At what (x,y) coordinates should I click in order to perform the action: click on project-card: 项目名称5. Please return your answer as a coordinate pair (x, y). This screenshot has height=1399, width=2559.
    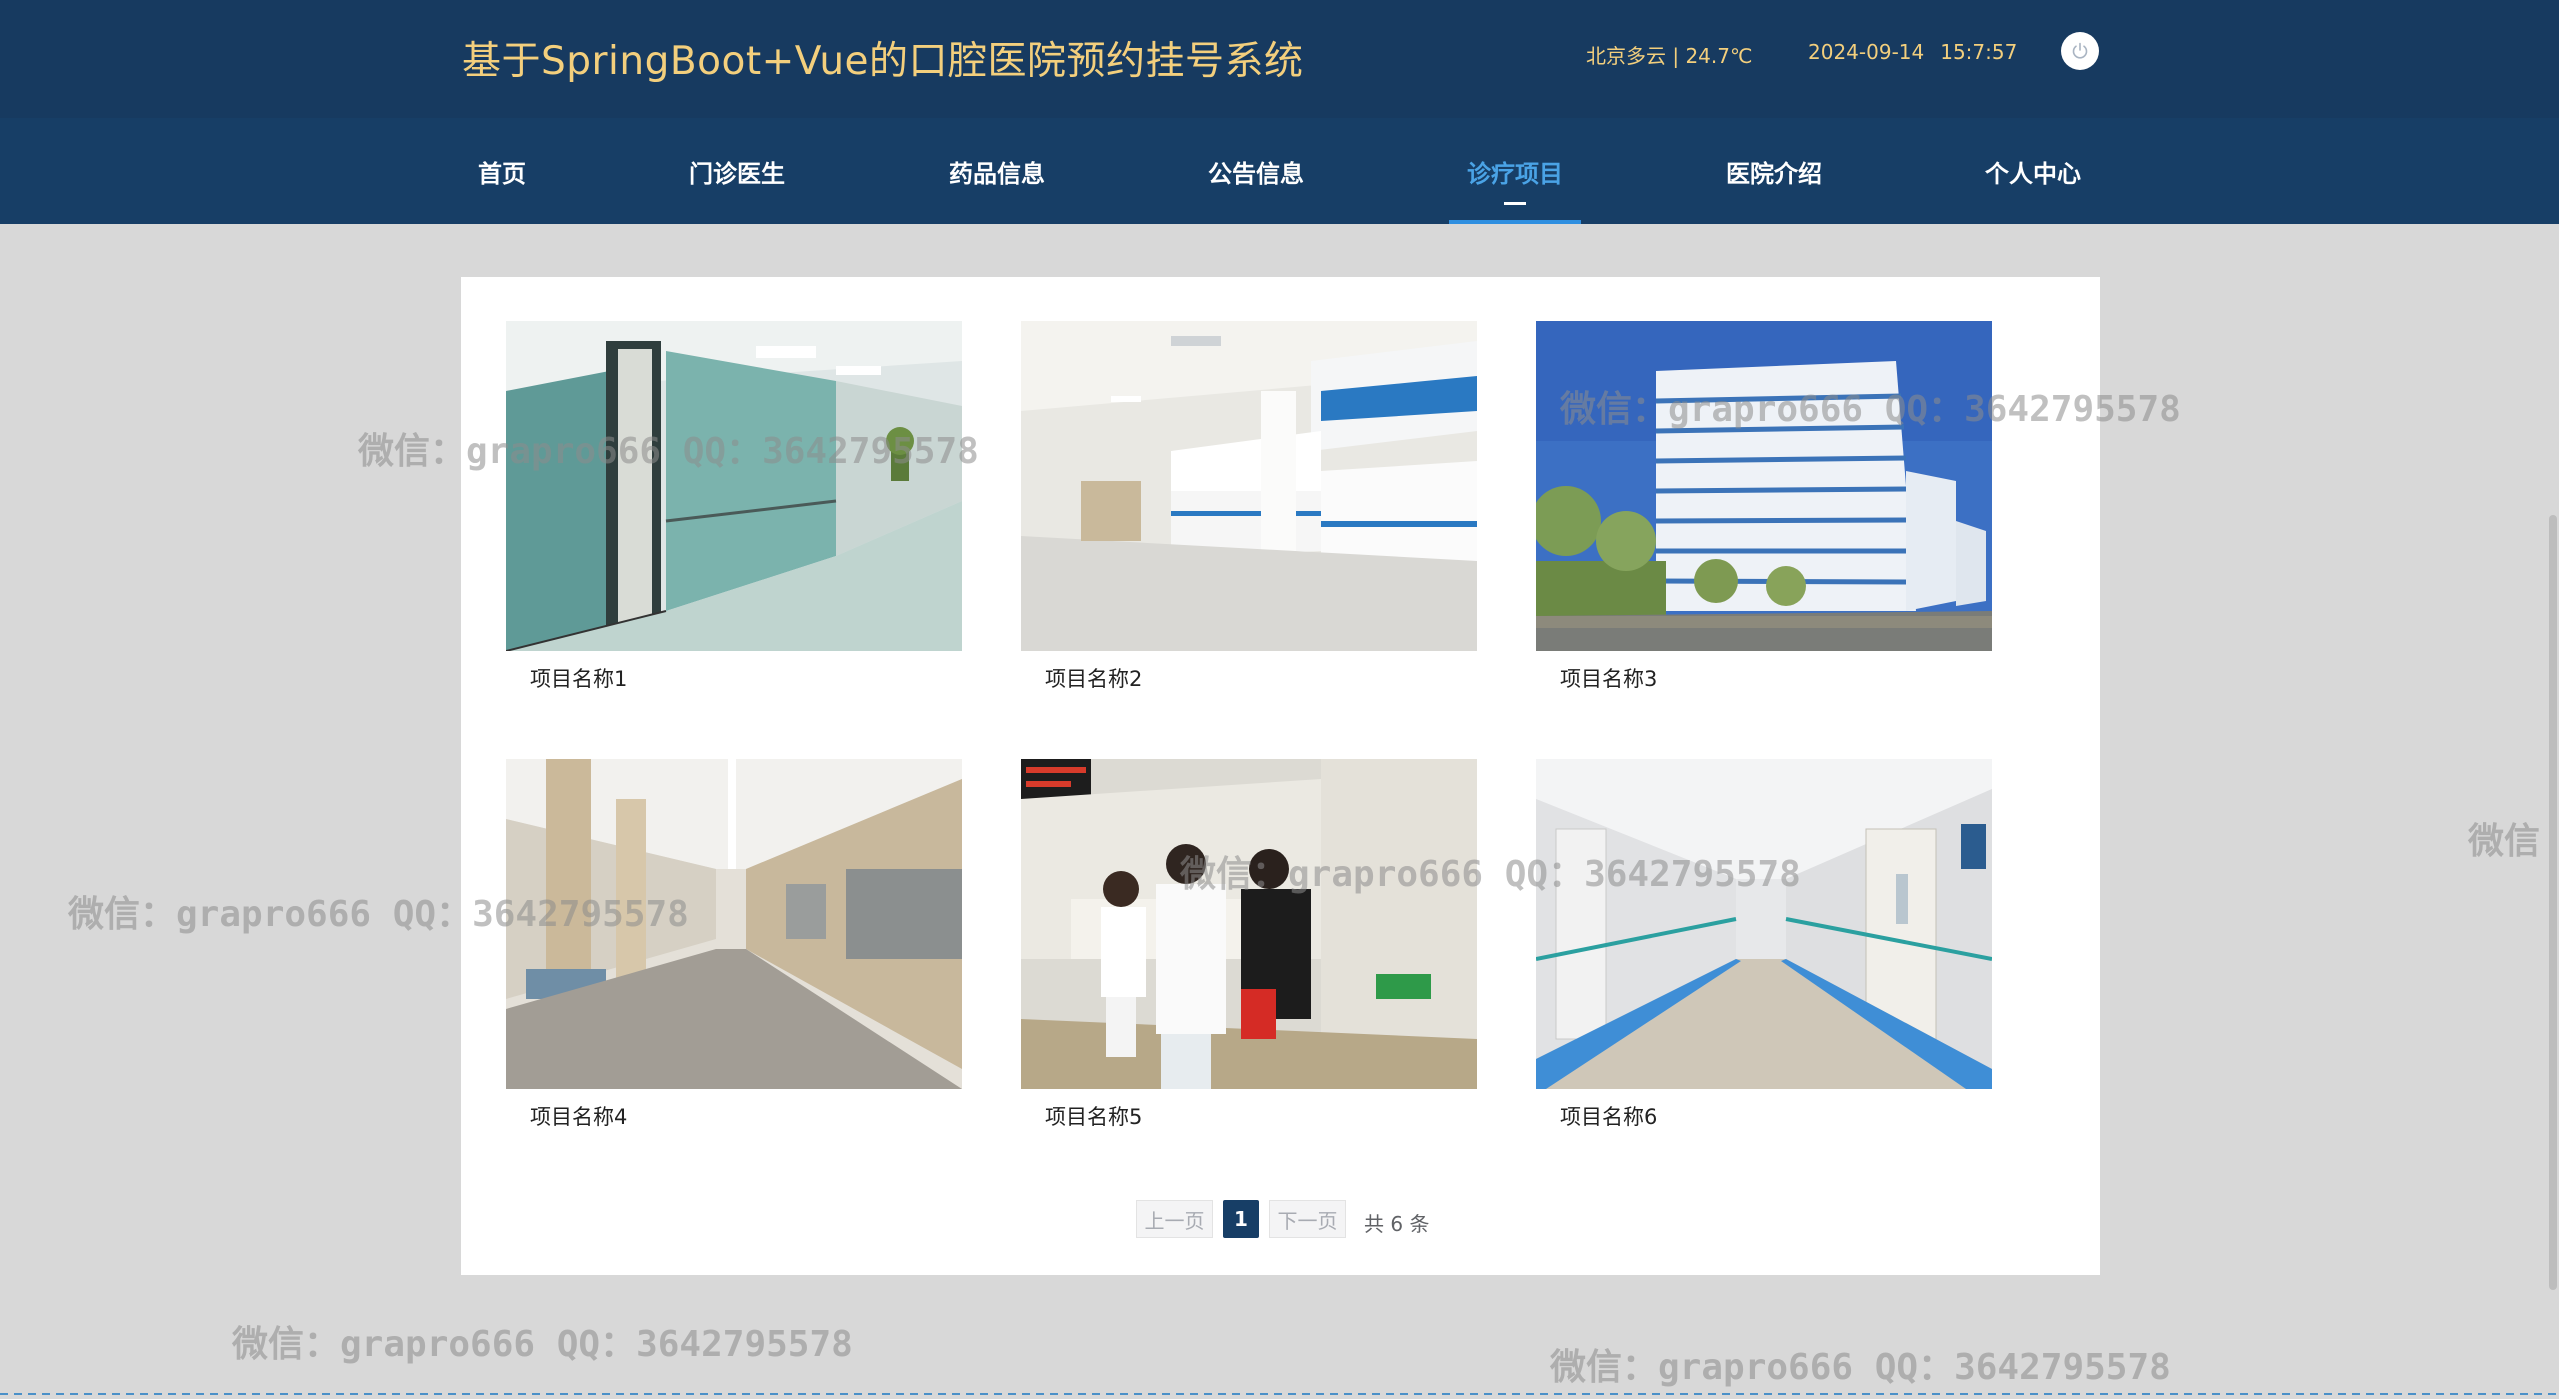
    Looking at the image, I should click on (1249, 944).